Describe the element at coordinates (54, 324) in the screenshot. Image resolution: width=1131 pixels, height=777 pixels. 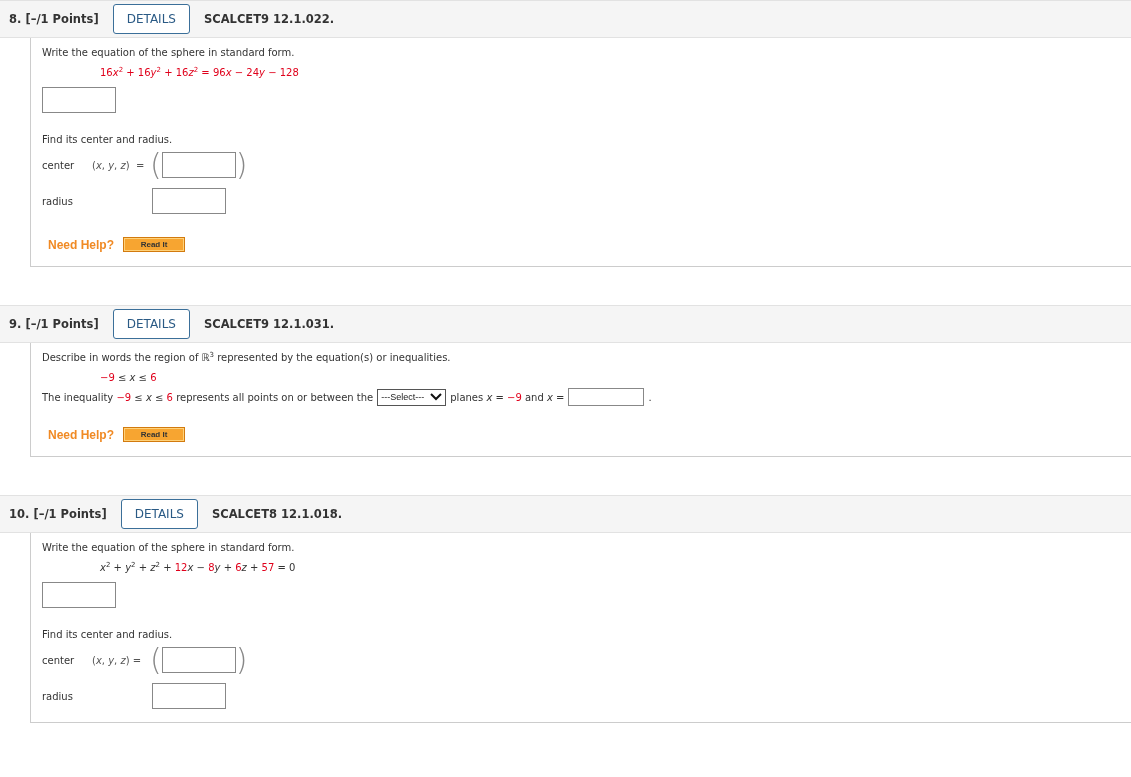
I see `problem-points: 9. [–/1 Points]` at that location.